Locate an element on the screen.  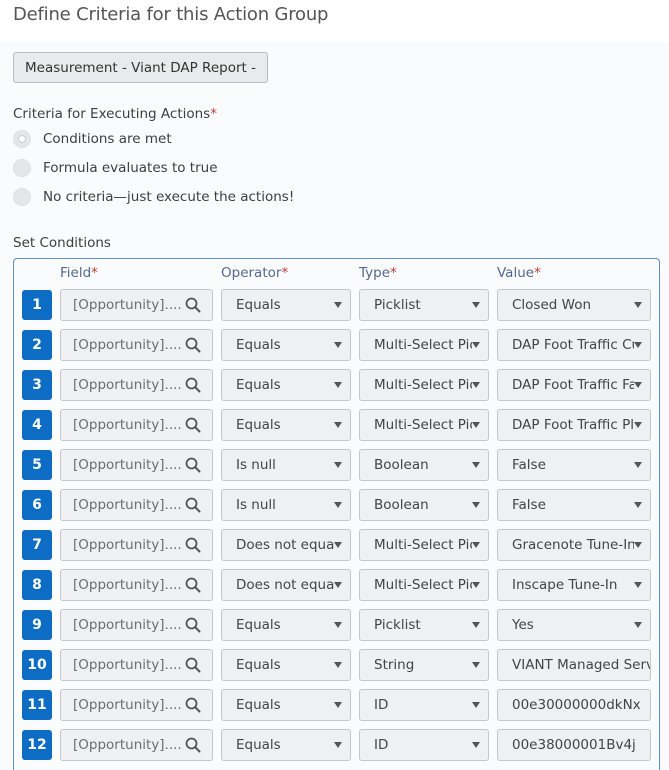
row-number: 4 is located at coordinates (37, 425).